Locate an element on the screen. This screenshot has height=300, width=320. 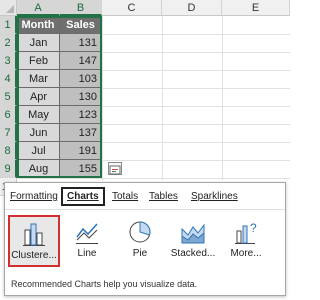
tab-tables: Tables is located at coordinates (163, 196).